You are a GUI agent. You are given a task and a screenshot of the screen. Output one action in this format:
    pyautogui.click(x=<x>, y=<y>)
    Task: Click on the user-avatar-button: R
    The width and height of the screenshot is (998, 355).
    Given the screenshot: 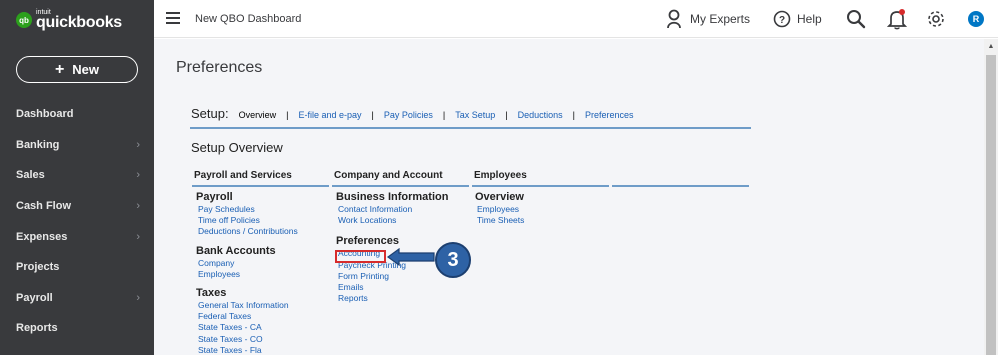 What is the action you would take?
    pyautogui.click(x=976, y=19)
    